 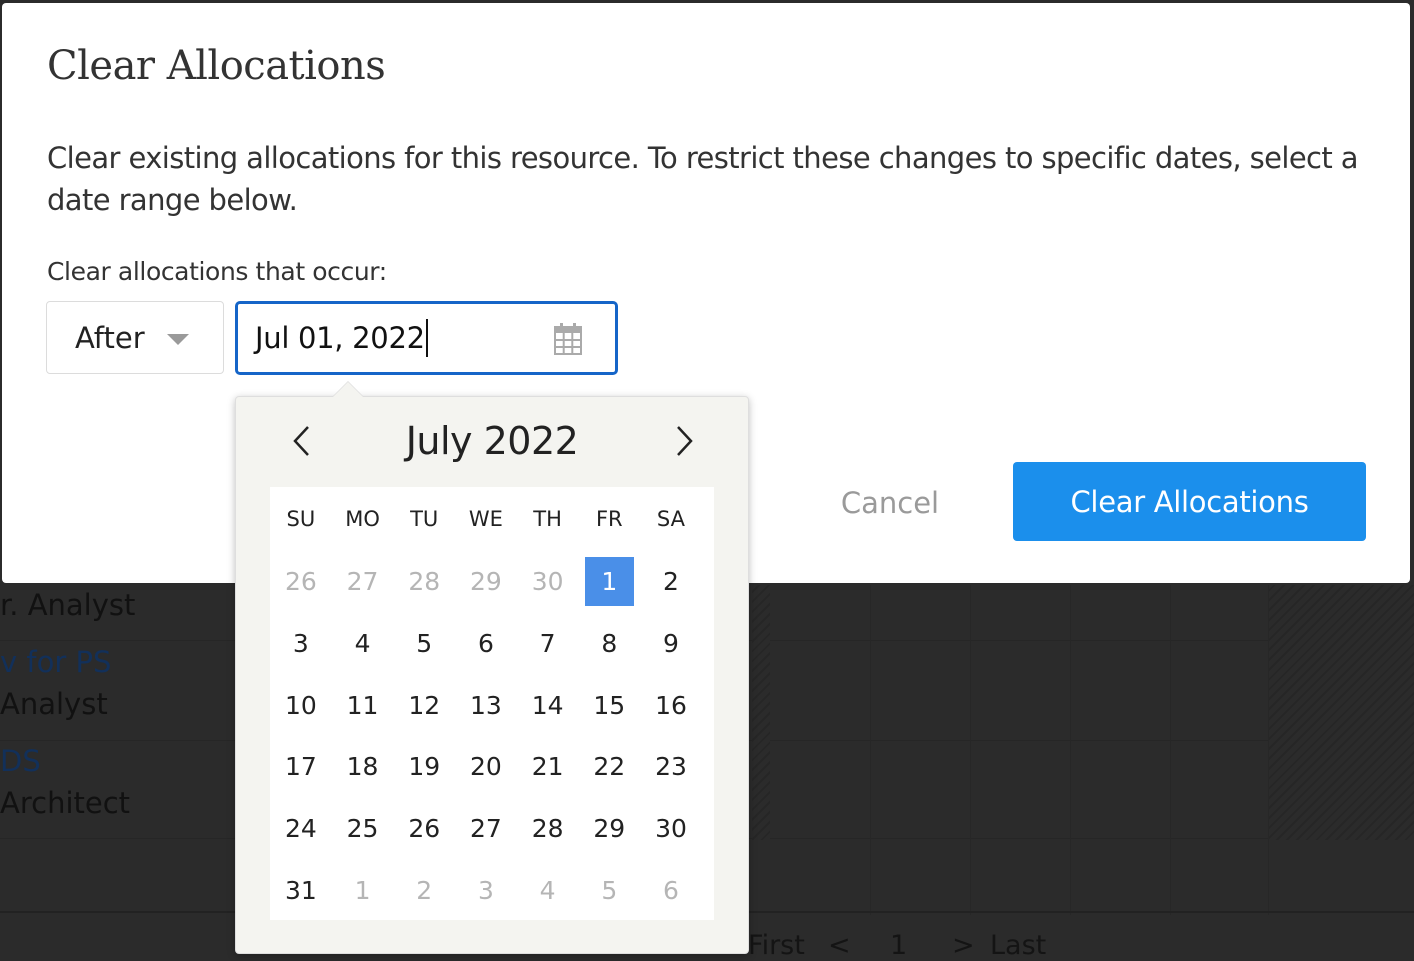 What do you see at coordinates (424, 644) in the screenshot?
I see `calendar-day: 5` at bounding box center [424, 644].